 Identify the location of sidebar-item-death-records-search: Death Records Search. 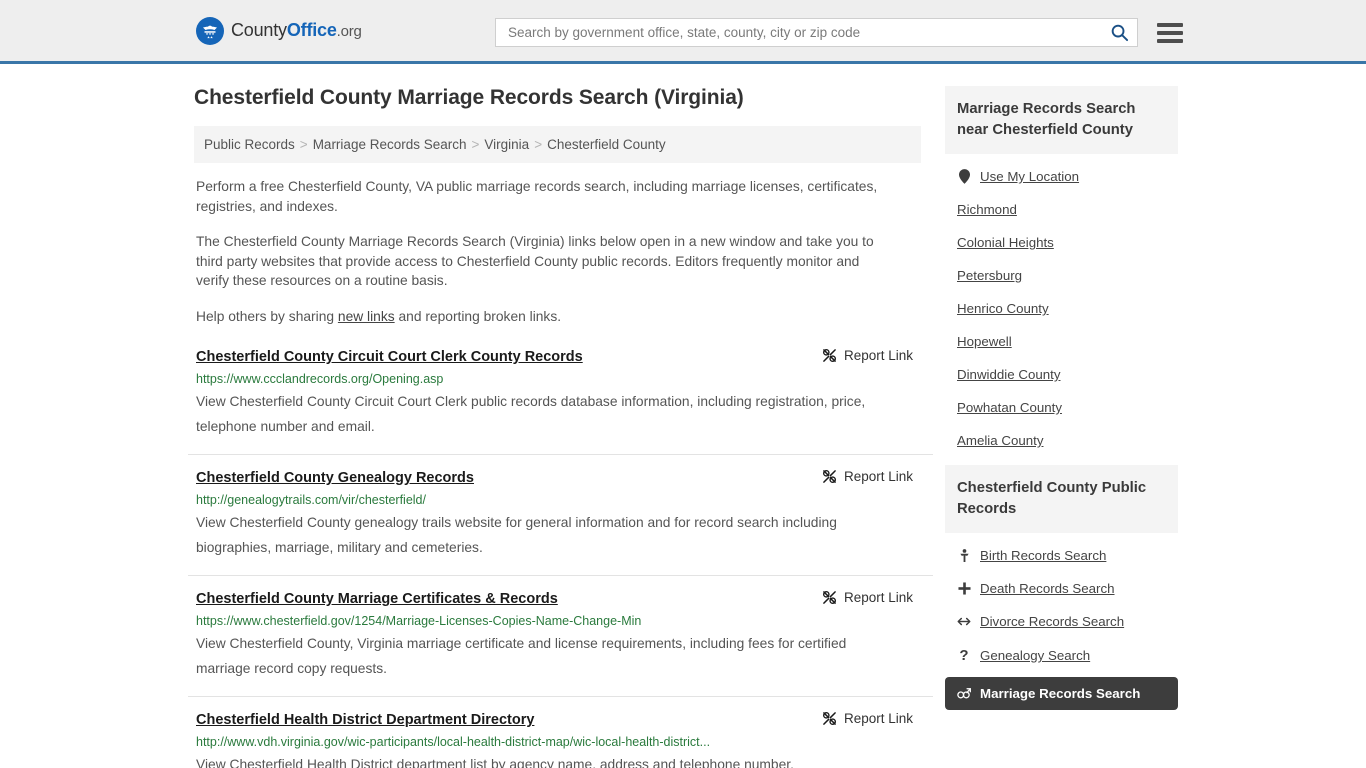
(1061, 588).